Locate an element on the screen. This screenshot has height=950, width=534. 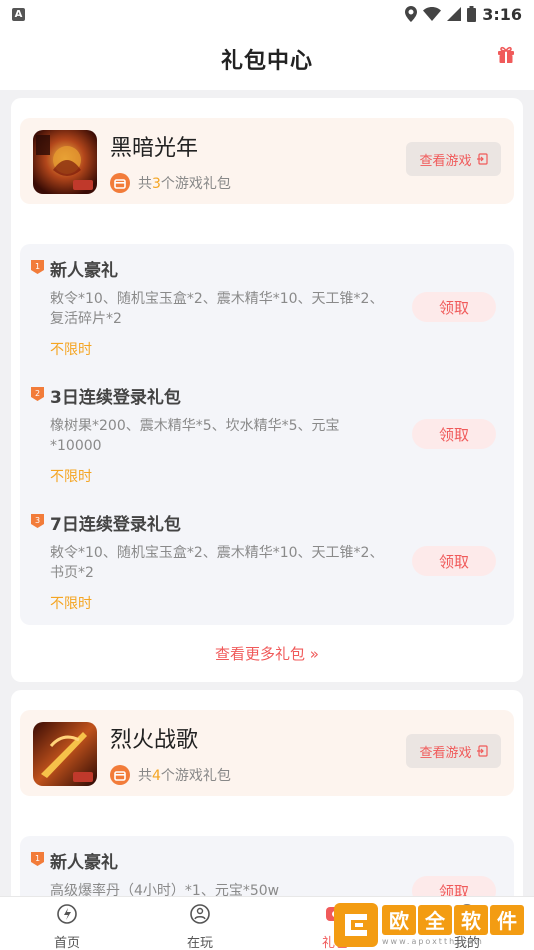
gift-item: 1 新人豪礼 高级爆率丹（4小时）*1、元宝*50w 领取 is located at coordinates (267, 866).